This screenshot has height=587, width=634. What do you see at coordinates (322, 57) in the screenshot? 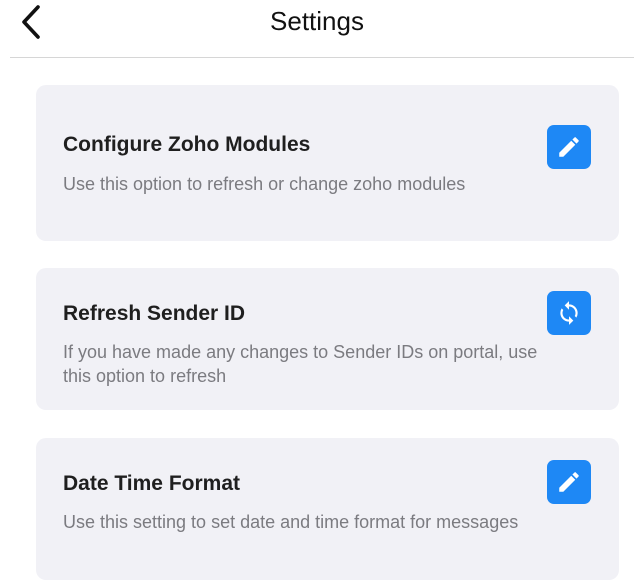
I see `header-divider` at bounding box center [322, 57].